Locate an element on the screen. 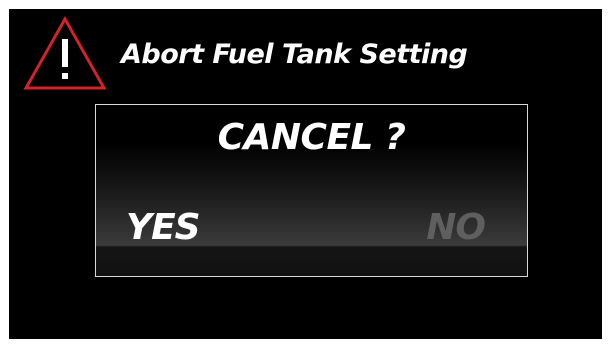 Image resolution: width=610 pixels, height=347 pixels. no-button: NO is located at coordinates (456, 227).